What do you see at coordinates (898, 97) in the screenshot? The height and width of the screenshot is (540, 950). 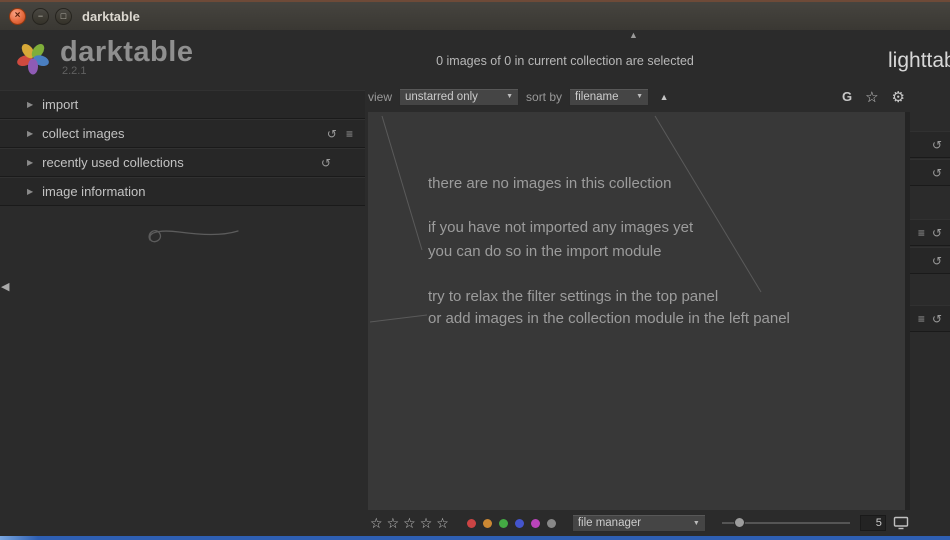 I see `preferences-gear-icon: ⚙` at bounding box center [898, 97].